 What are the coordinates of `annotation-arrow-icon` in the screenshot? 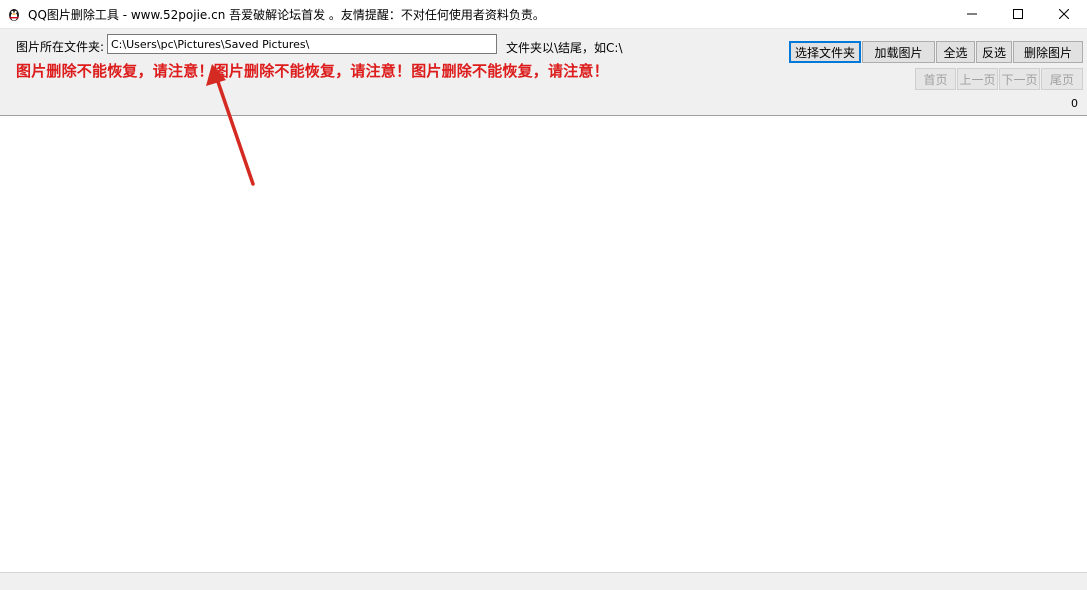 It's located at (230, 125).